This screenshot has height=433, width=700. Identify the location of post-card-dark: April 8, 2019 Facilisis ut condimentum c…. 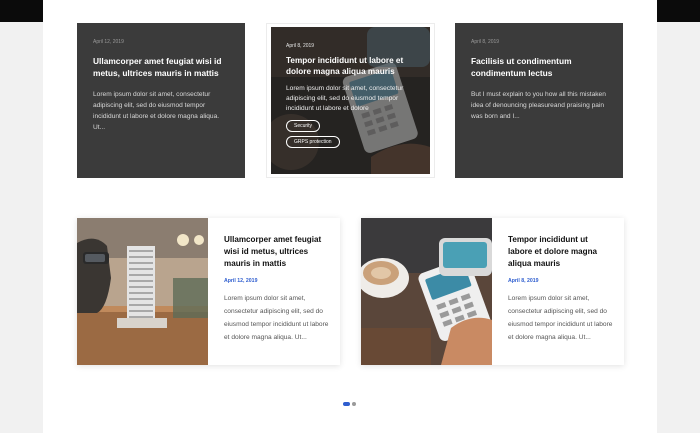
(539, 100).